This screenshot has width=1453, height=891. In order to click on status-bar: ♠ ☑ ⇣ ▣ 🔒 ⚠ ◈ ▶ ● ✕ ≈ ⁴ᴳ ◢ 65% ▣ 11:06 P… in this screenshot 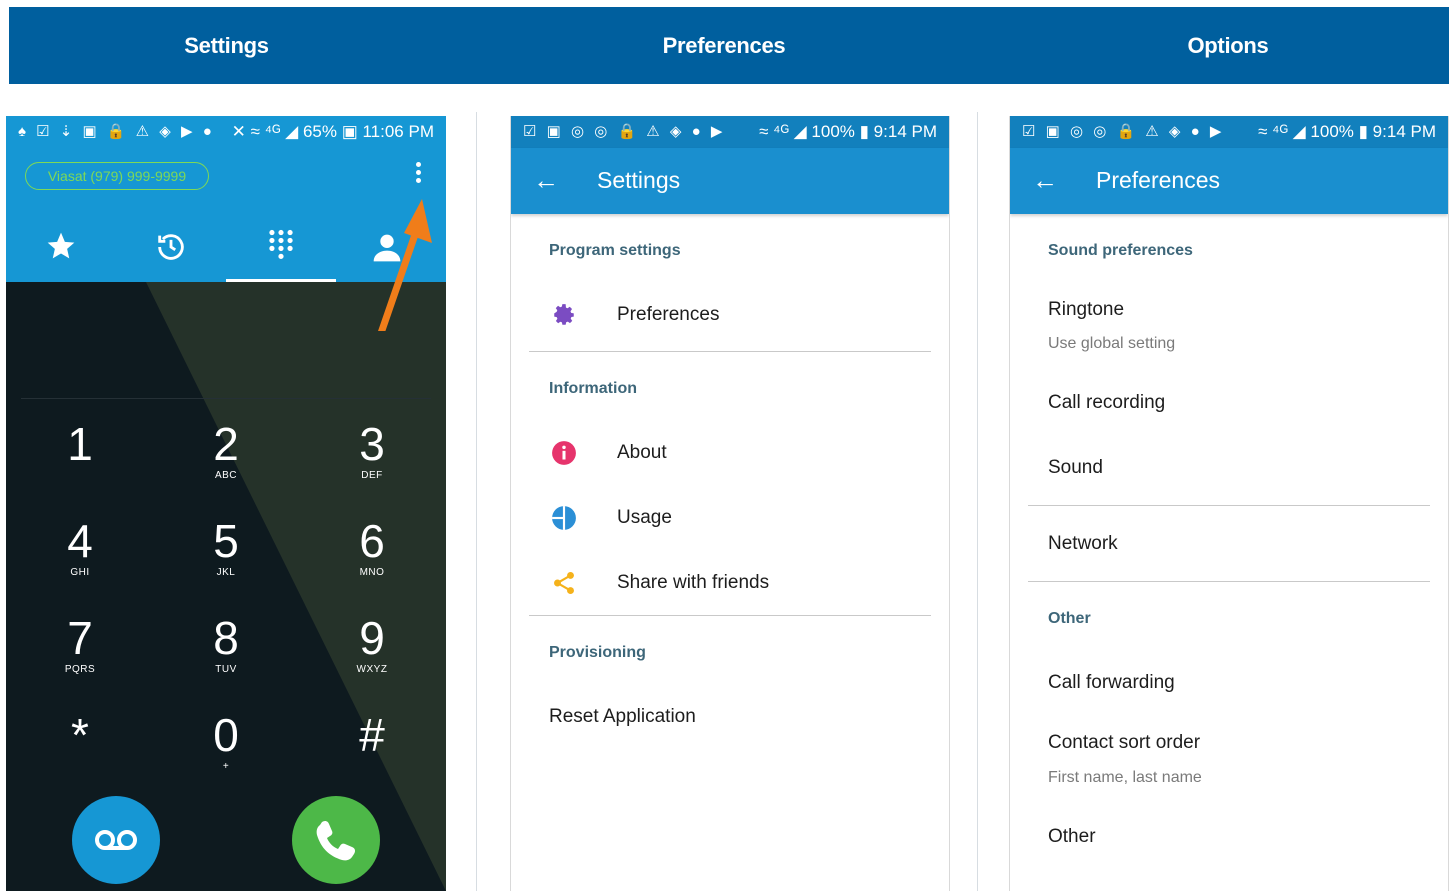, I will do `click(226, 132)`.